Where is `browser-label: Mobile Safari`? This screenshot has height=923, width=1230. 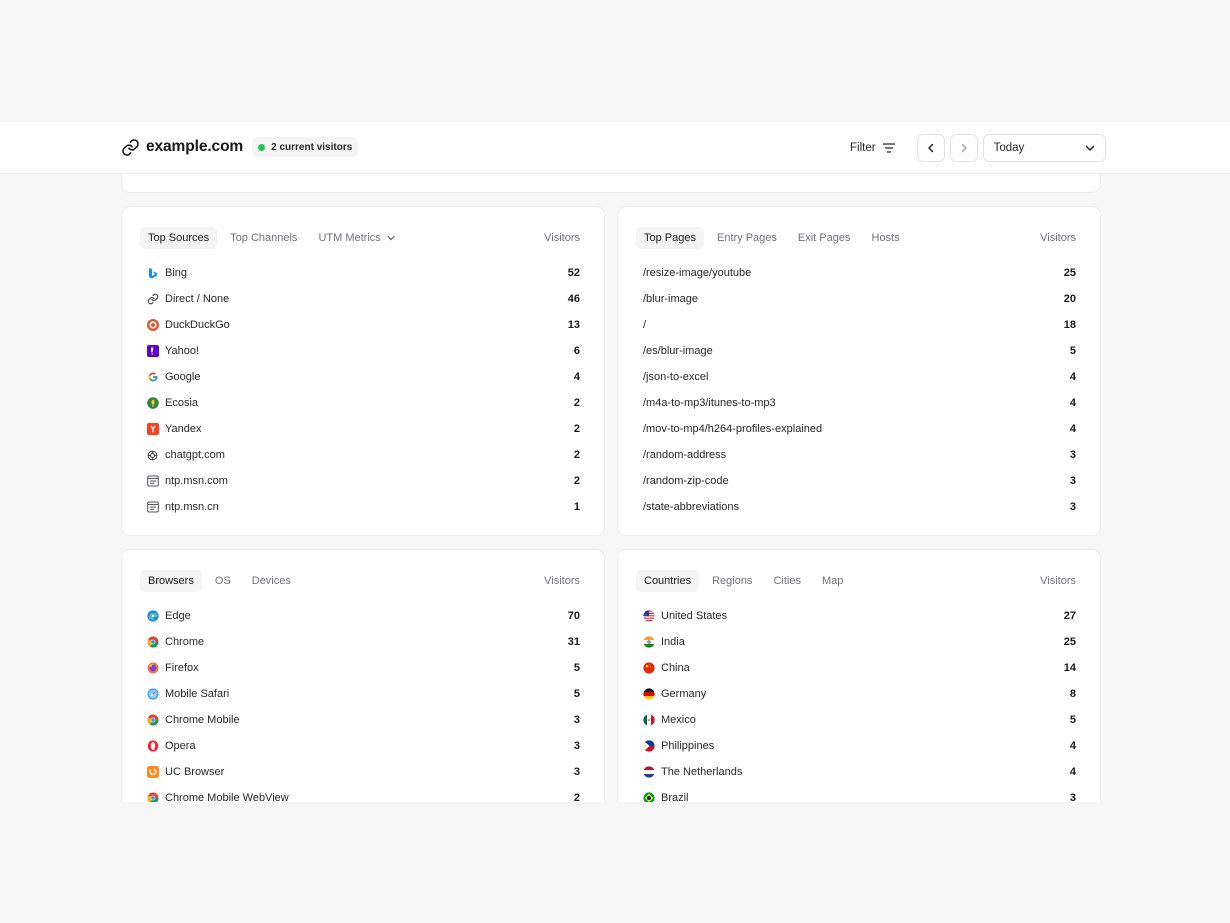
browser-label: Mobile Safari is located at coordinates (197, 694).